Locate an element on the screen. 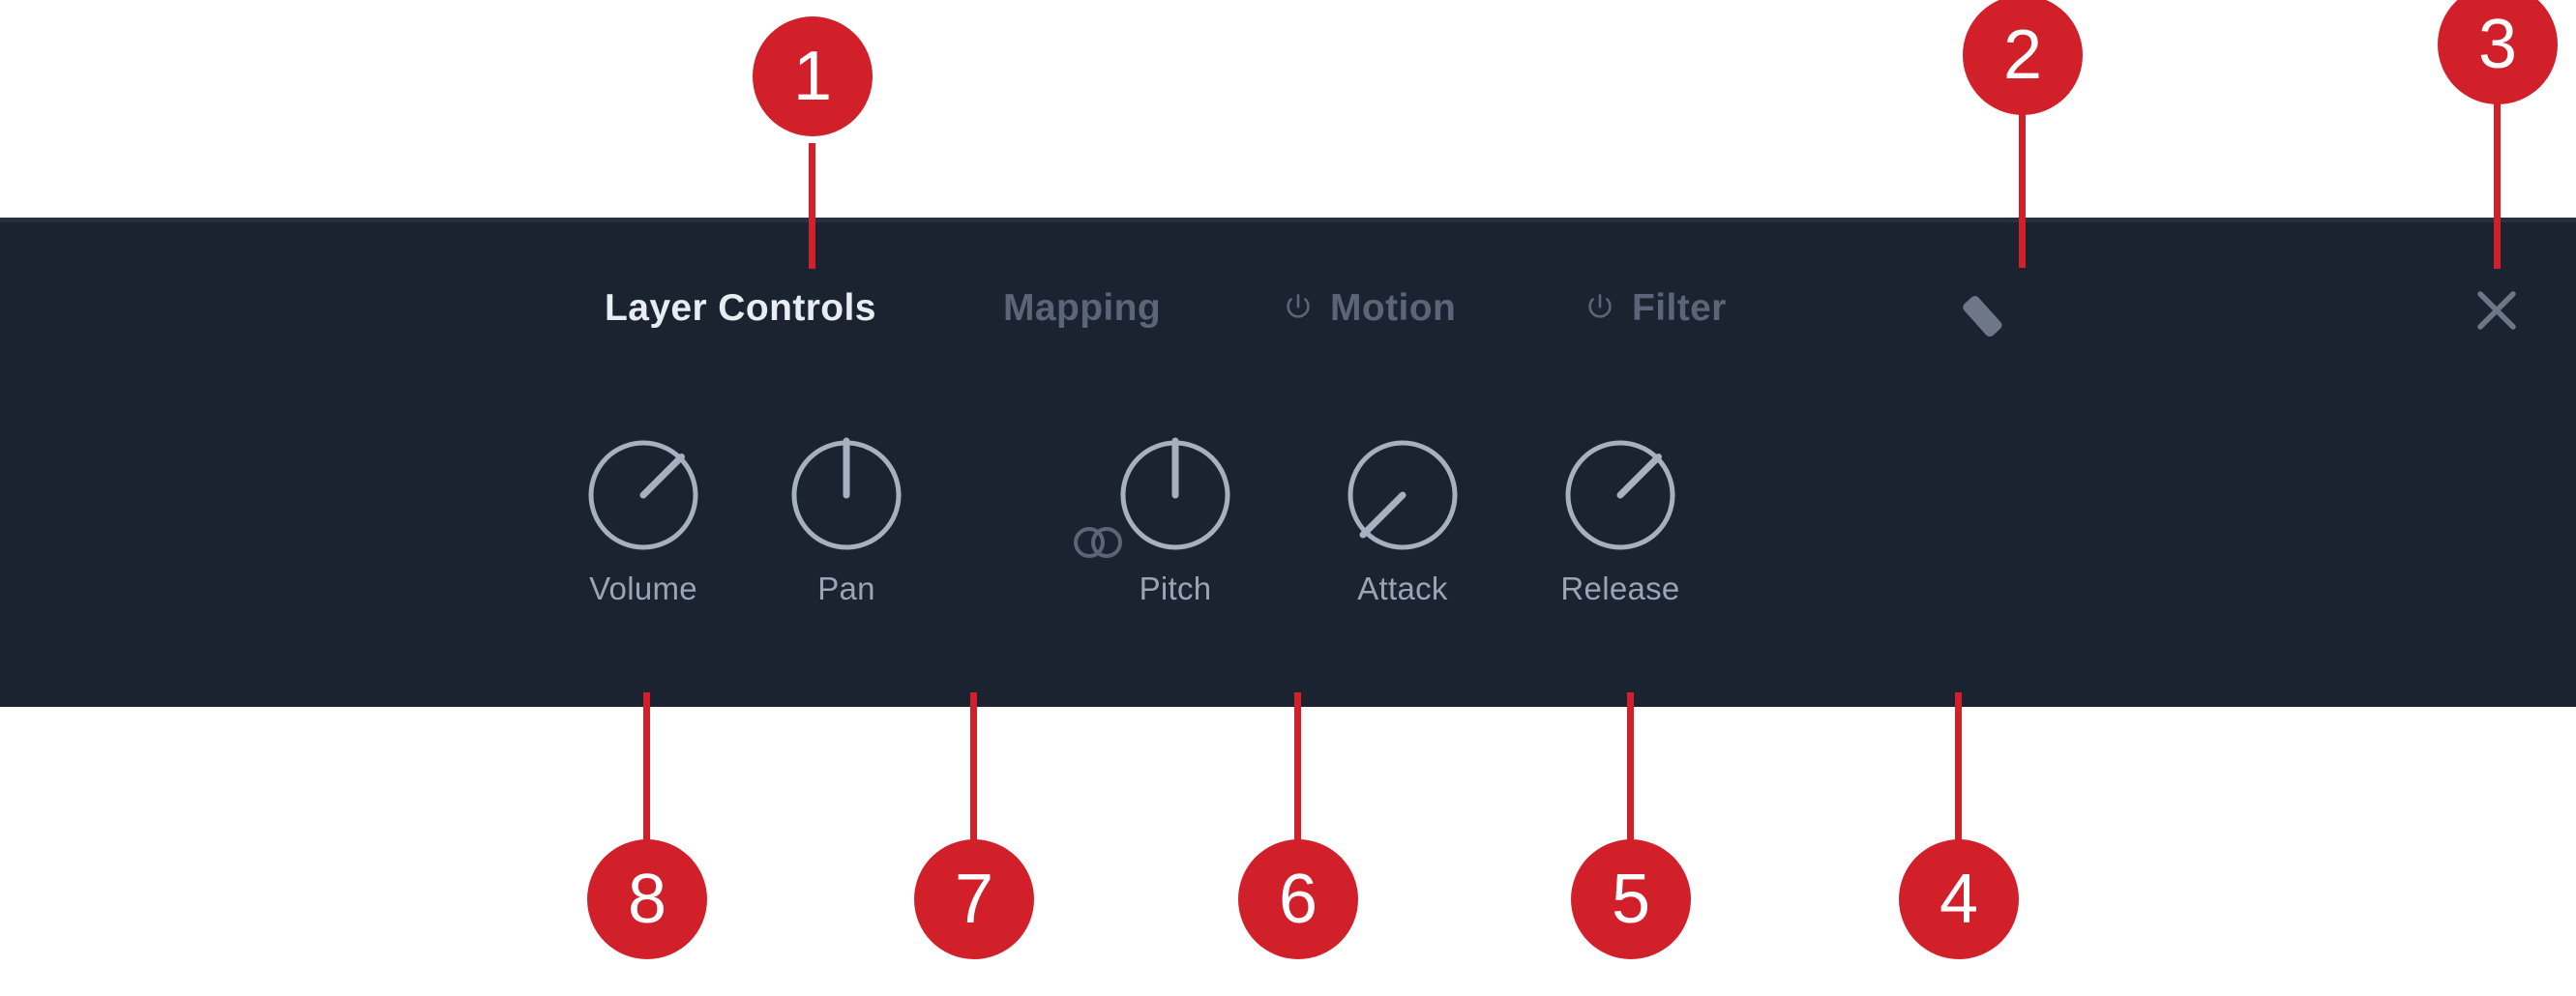 This screenshot has height=996, width=2576. knob-volume is located at coordinates (643, 495).